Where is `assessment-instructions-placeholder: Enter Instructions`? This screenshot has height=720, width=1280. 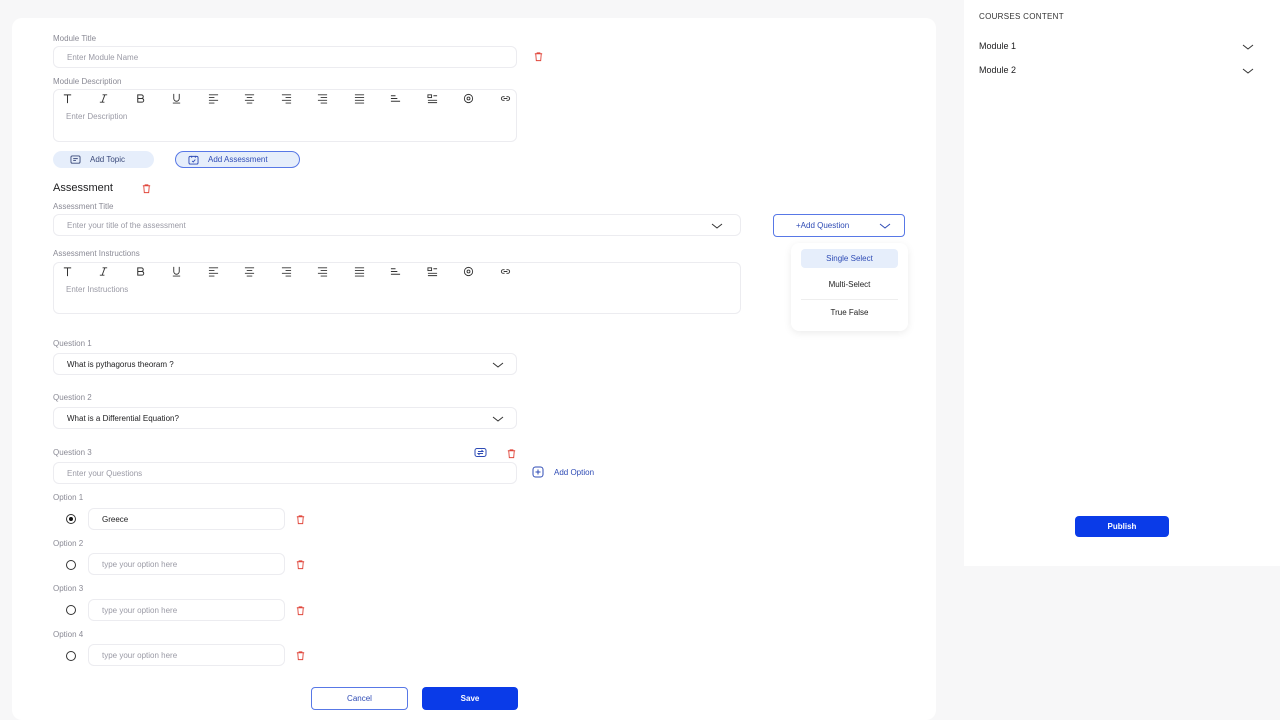
assessment-instructions-placeholder: Enter Instructions is located at coordinates (97, 289).